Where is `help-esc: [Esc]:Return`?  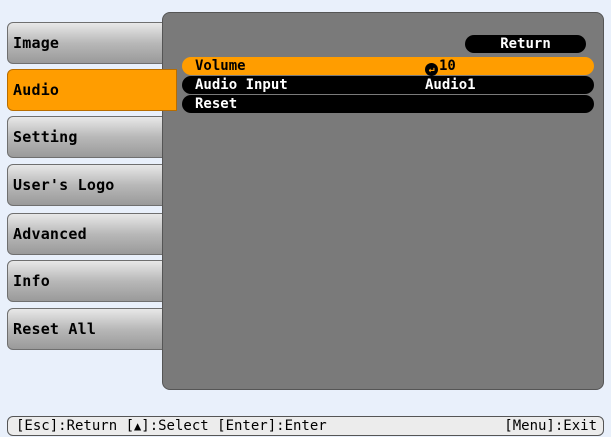 help-esc: [Esc]:Return is located at coordinates (67, 426).